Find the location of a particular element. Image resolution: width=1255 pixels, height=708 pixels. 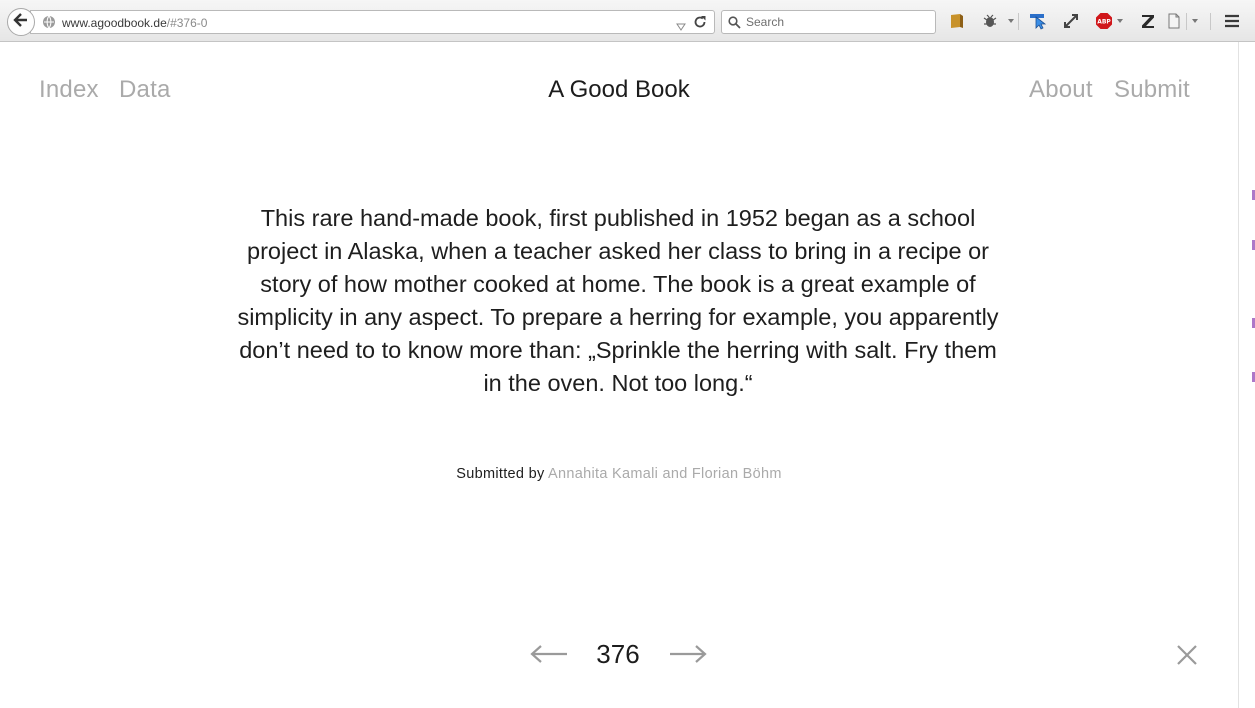

nav-data-link: Data is located at coordinates (145, 90).